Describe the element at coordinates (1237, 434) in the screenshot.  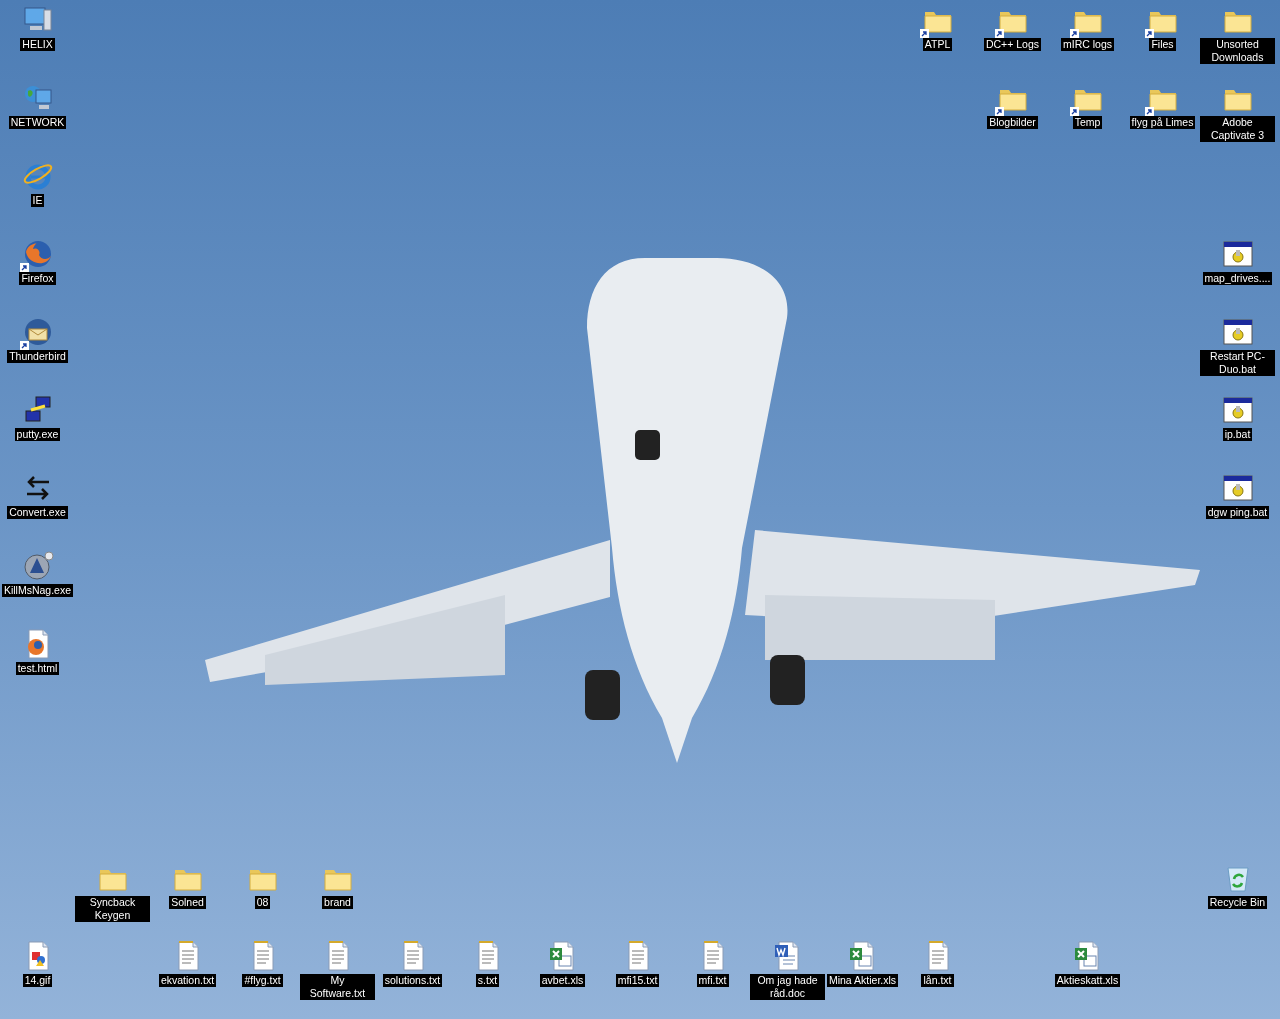
I see `icon-label: ip.bat` at that location.